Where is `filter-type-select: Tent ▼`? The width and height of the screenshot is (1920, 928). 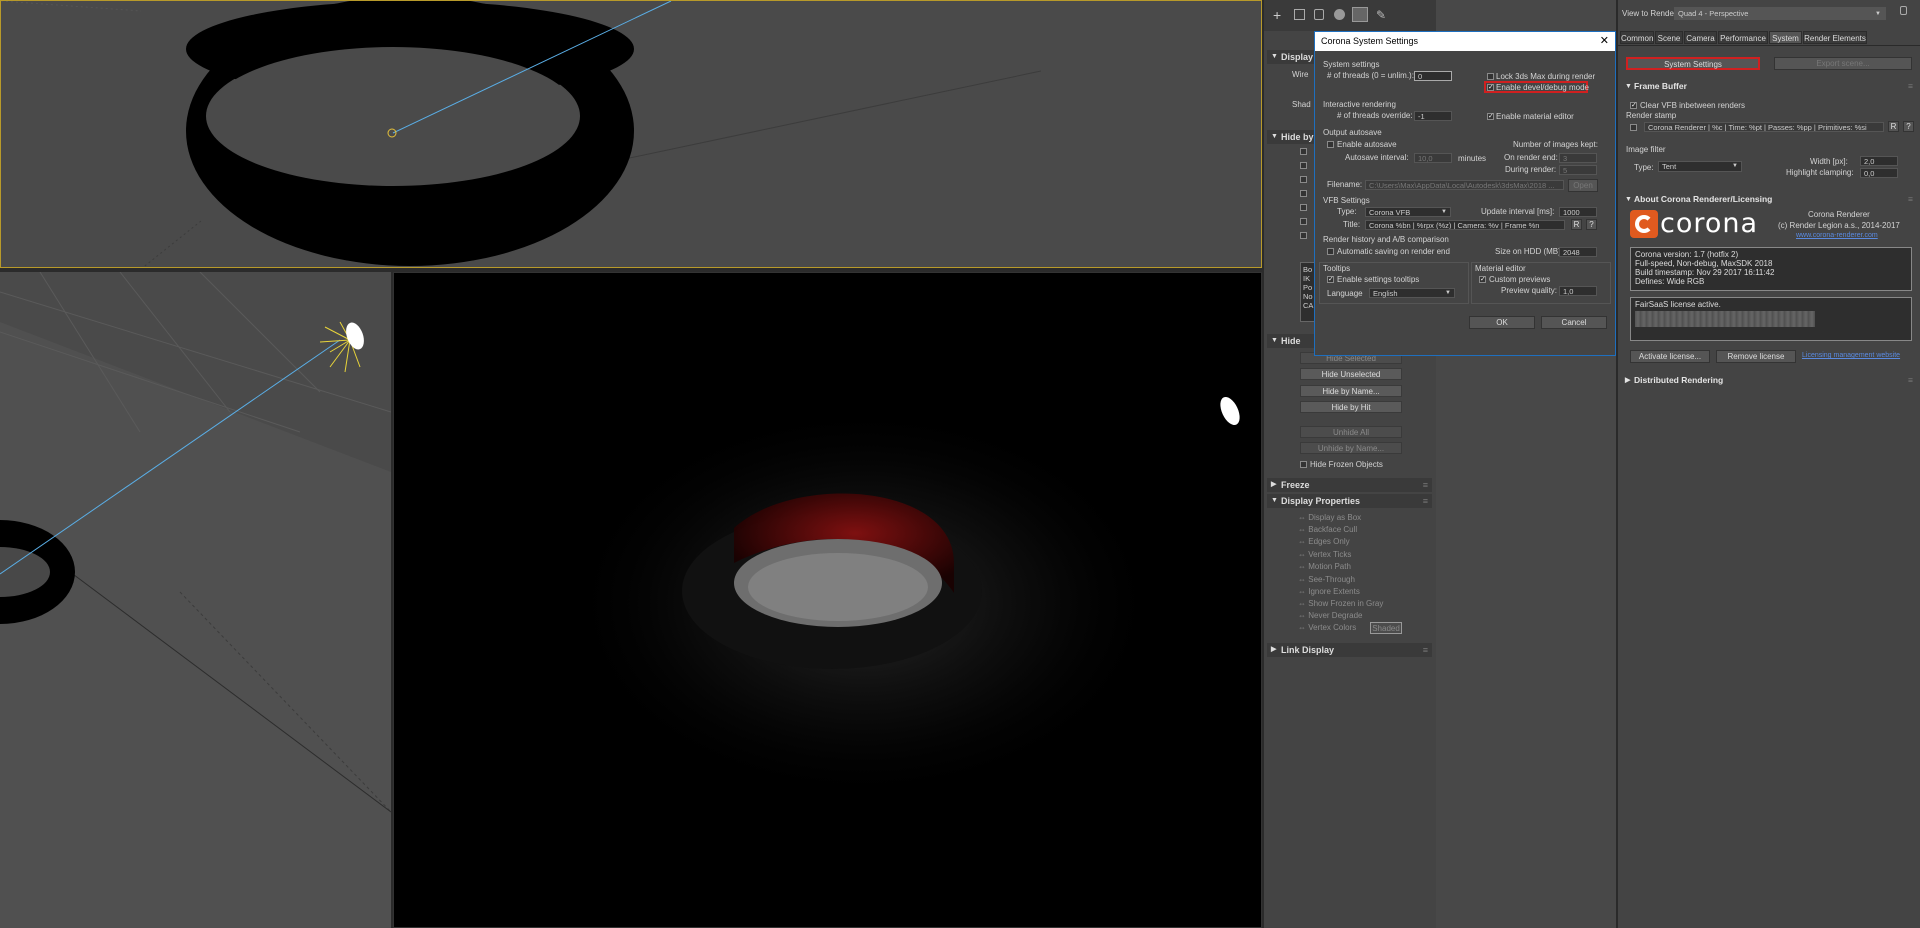 filter-type-select: Tent ▼ is located at coordinates (1700, 166).